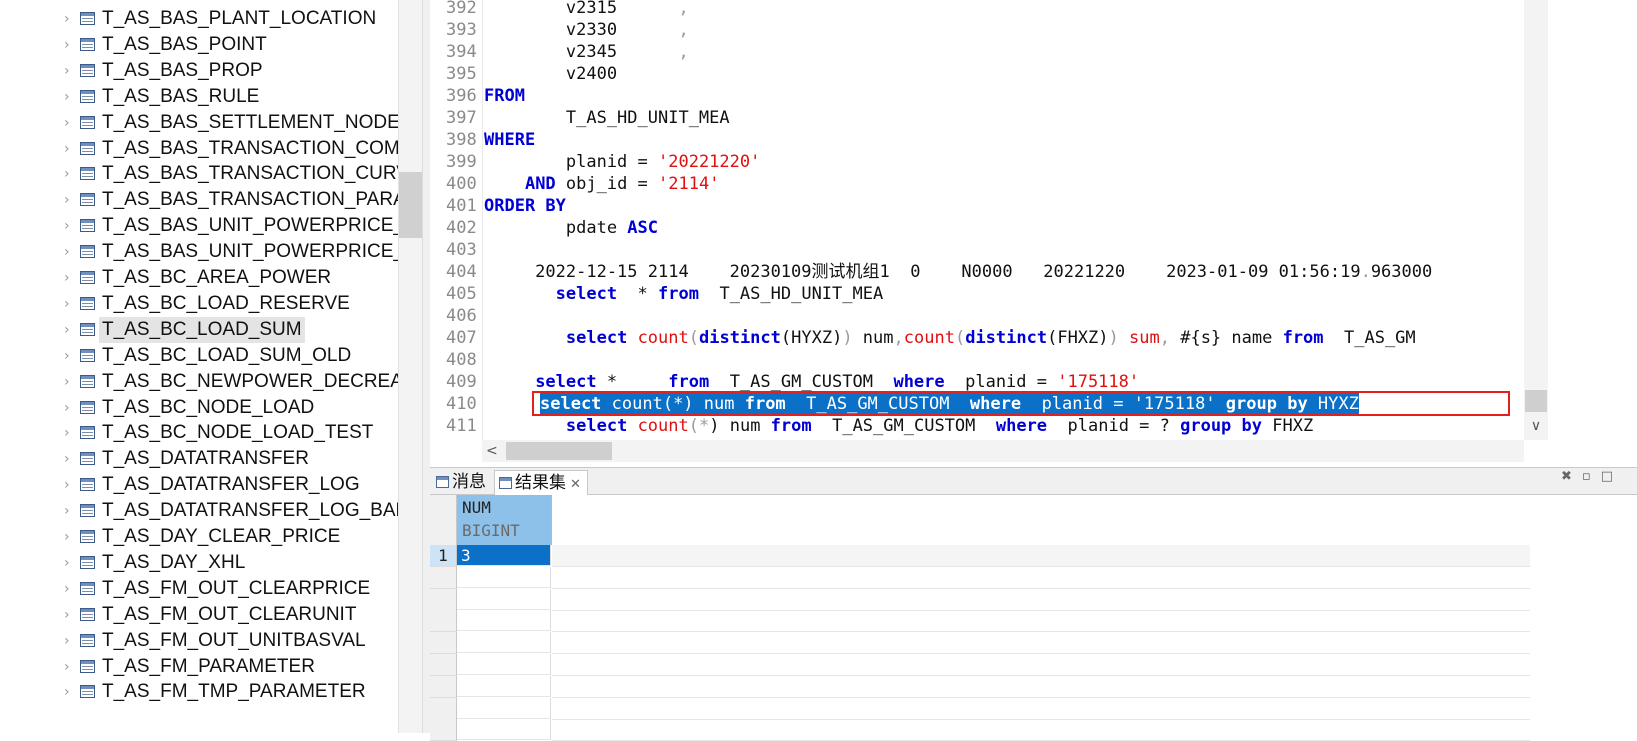 The height and width of the screenshot is (741, 1637). What do you see at coordinates (602, 184) in the screenshot?
I see `code-text: AND obj_id = '2114'` at bounding box center [602, 184].